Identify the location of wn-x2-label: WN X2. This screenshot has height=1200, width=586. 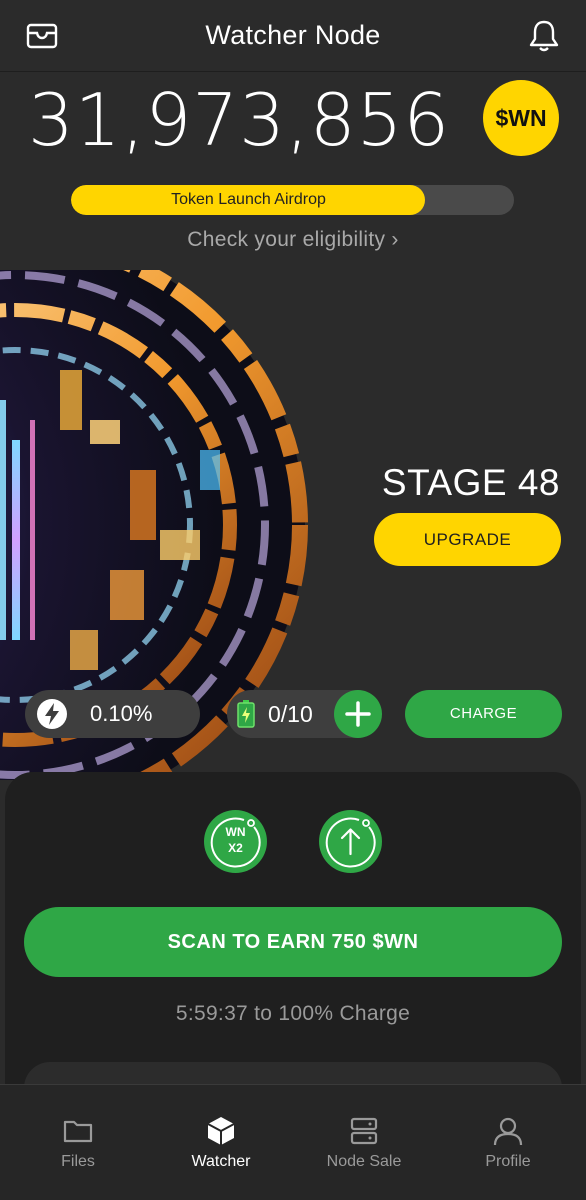
(235, 840).